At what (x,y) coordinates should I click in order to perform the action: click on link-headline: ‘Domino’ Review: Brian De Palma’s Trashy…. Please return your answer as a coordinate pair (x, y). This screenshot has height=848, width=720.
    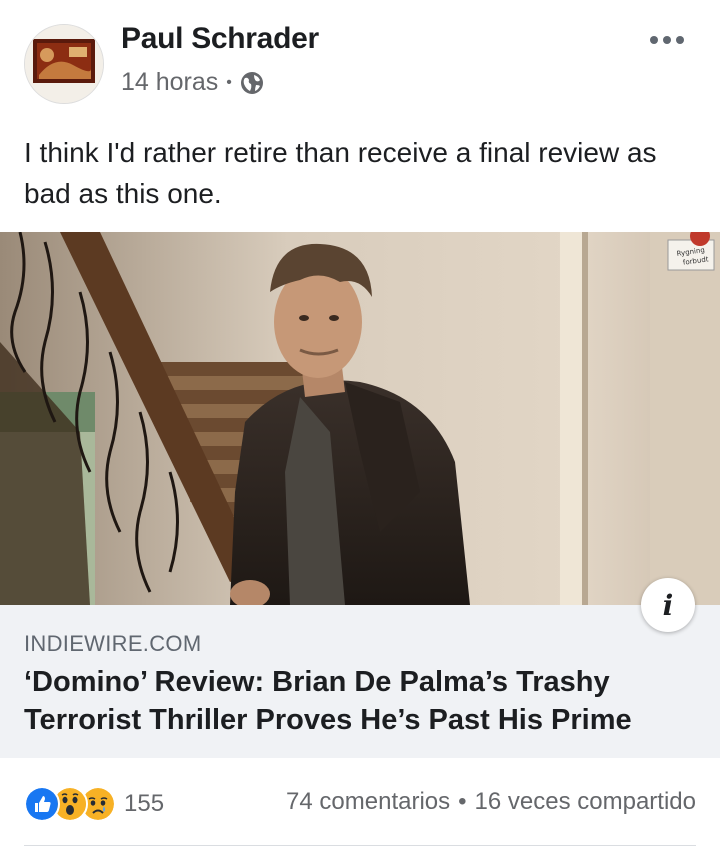
    Looking at the image, I should click on (359, 701).